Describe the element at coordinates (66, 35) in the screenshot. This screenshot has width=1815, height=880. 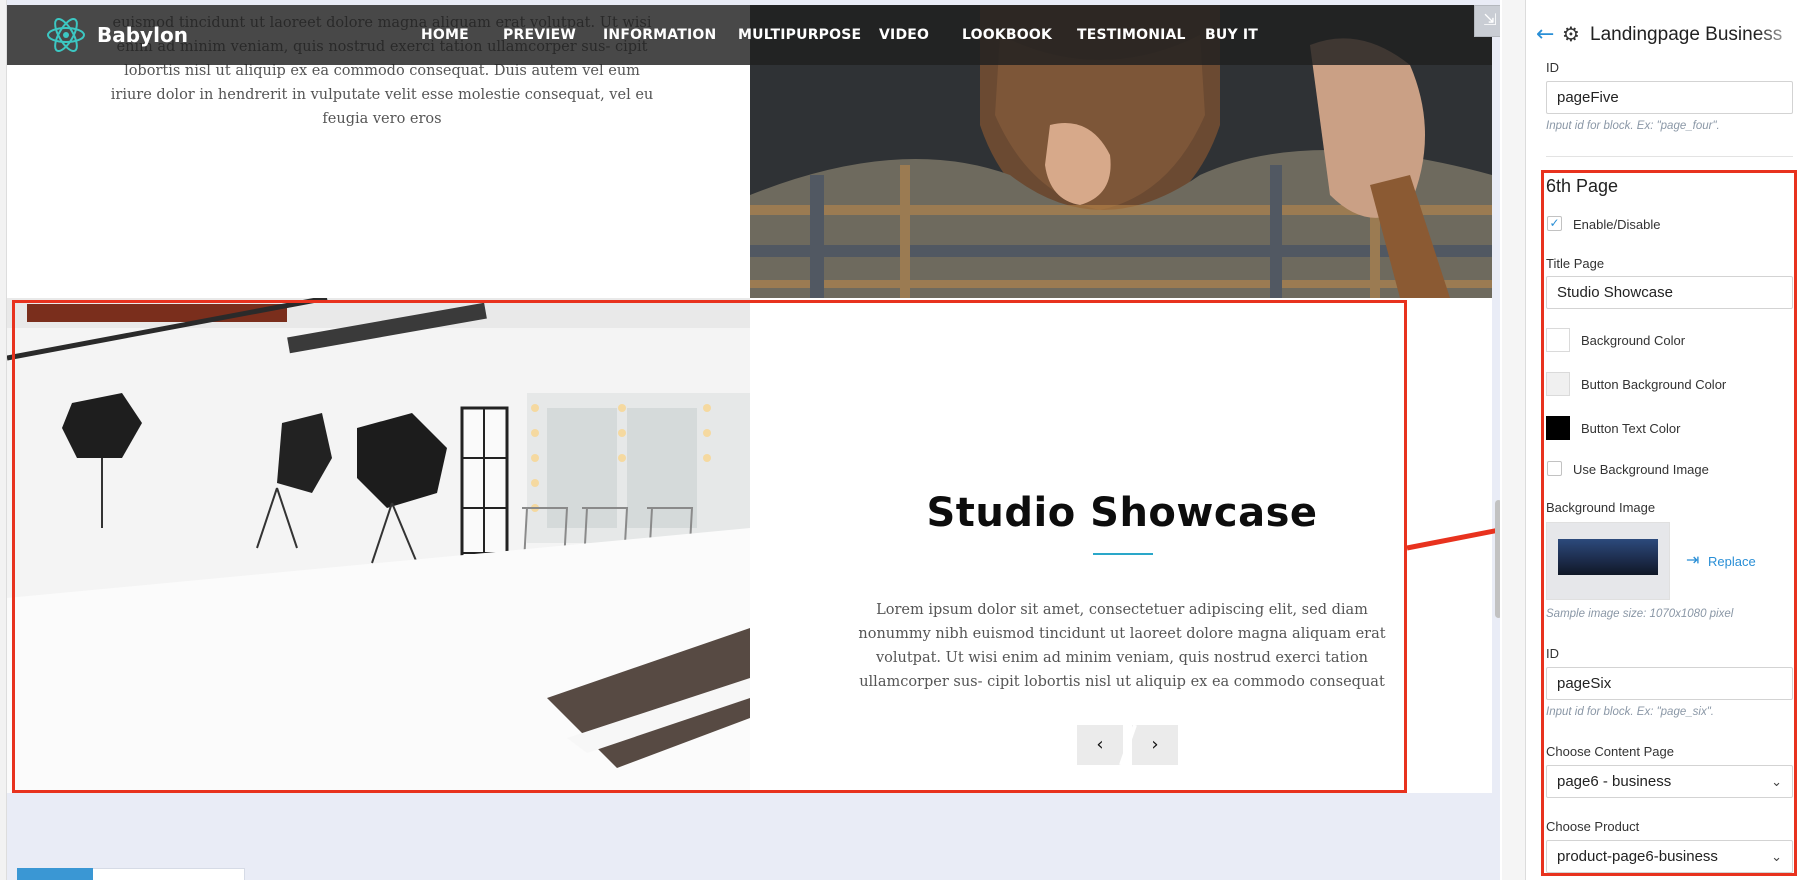
I see `atom-logo-icon` at that location.